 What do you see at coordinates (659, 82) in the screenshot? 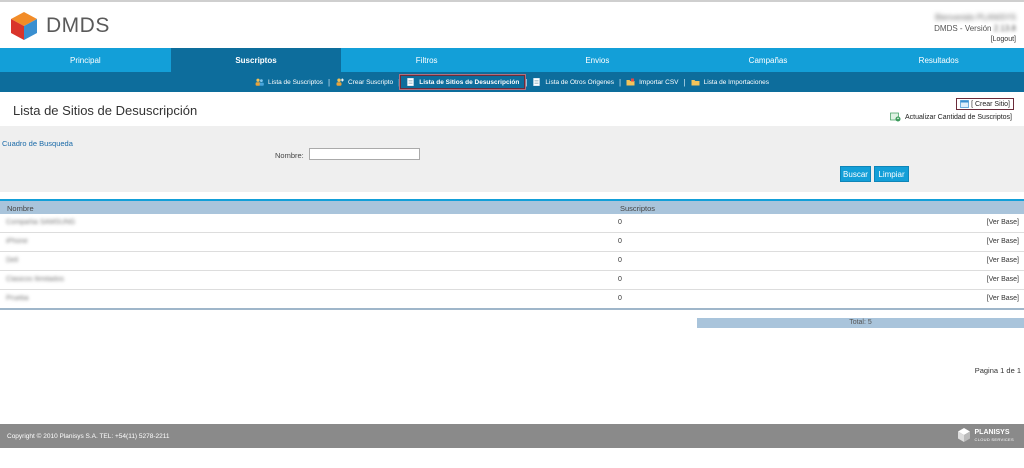
I see `subnav-label: Importar CSV` at bounding box center [659, 82].